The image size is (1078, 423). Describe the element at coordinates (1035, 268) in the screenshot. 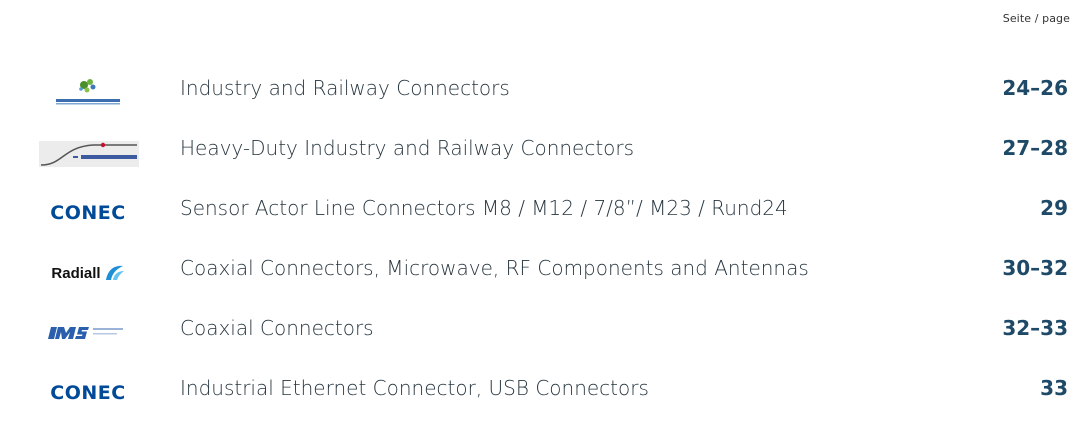

I see `row-pages: 30–32` at that location.